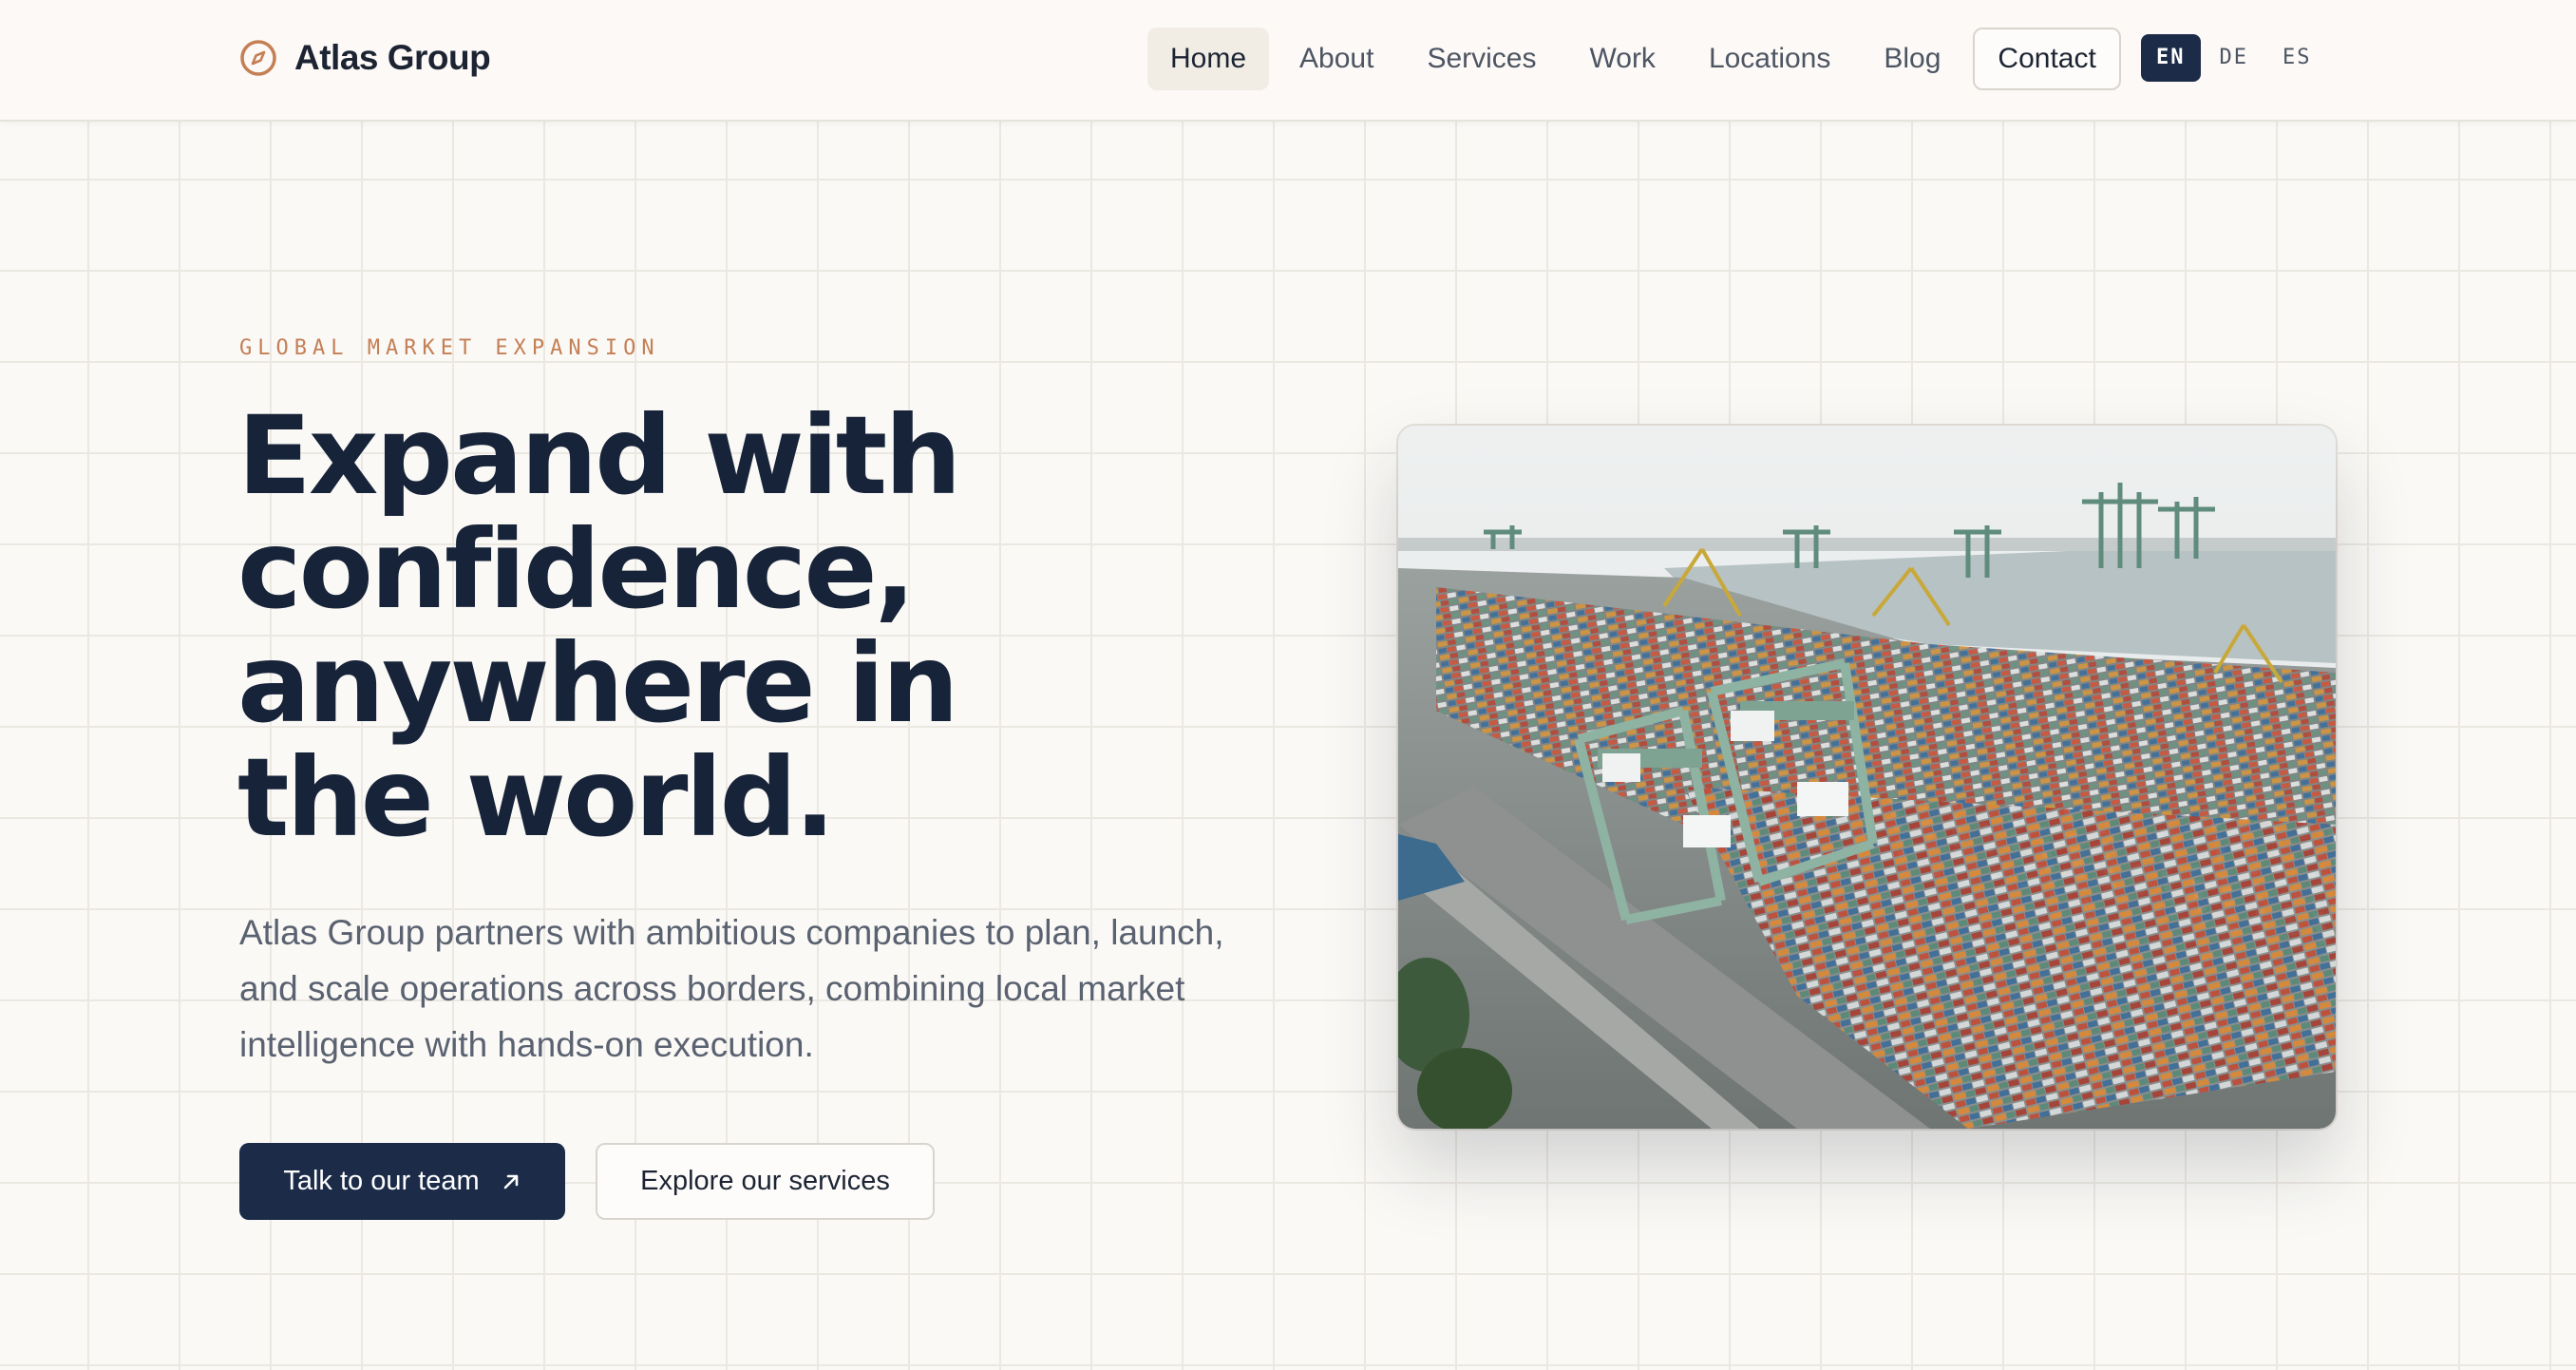  What do you see at coordinates (765, 1181) in the screenshot?
I see `explore-services-button: Explore our services` at bounding box center [765, 1181].